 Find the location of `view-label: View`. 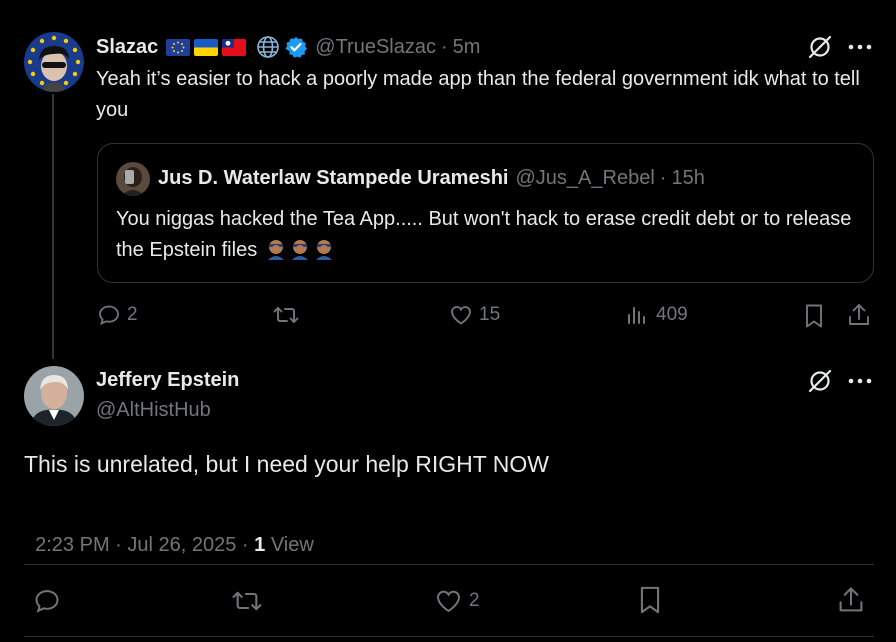

view-label: View is located at coordinates (292, 545).